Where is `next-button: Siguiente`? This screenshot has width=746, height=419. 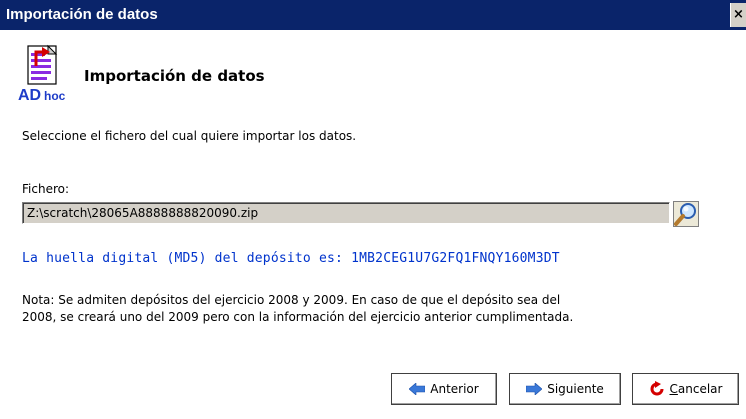 next-button: Siguiente is located at coordinates (565, 389).